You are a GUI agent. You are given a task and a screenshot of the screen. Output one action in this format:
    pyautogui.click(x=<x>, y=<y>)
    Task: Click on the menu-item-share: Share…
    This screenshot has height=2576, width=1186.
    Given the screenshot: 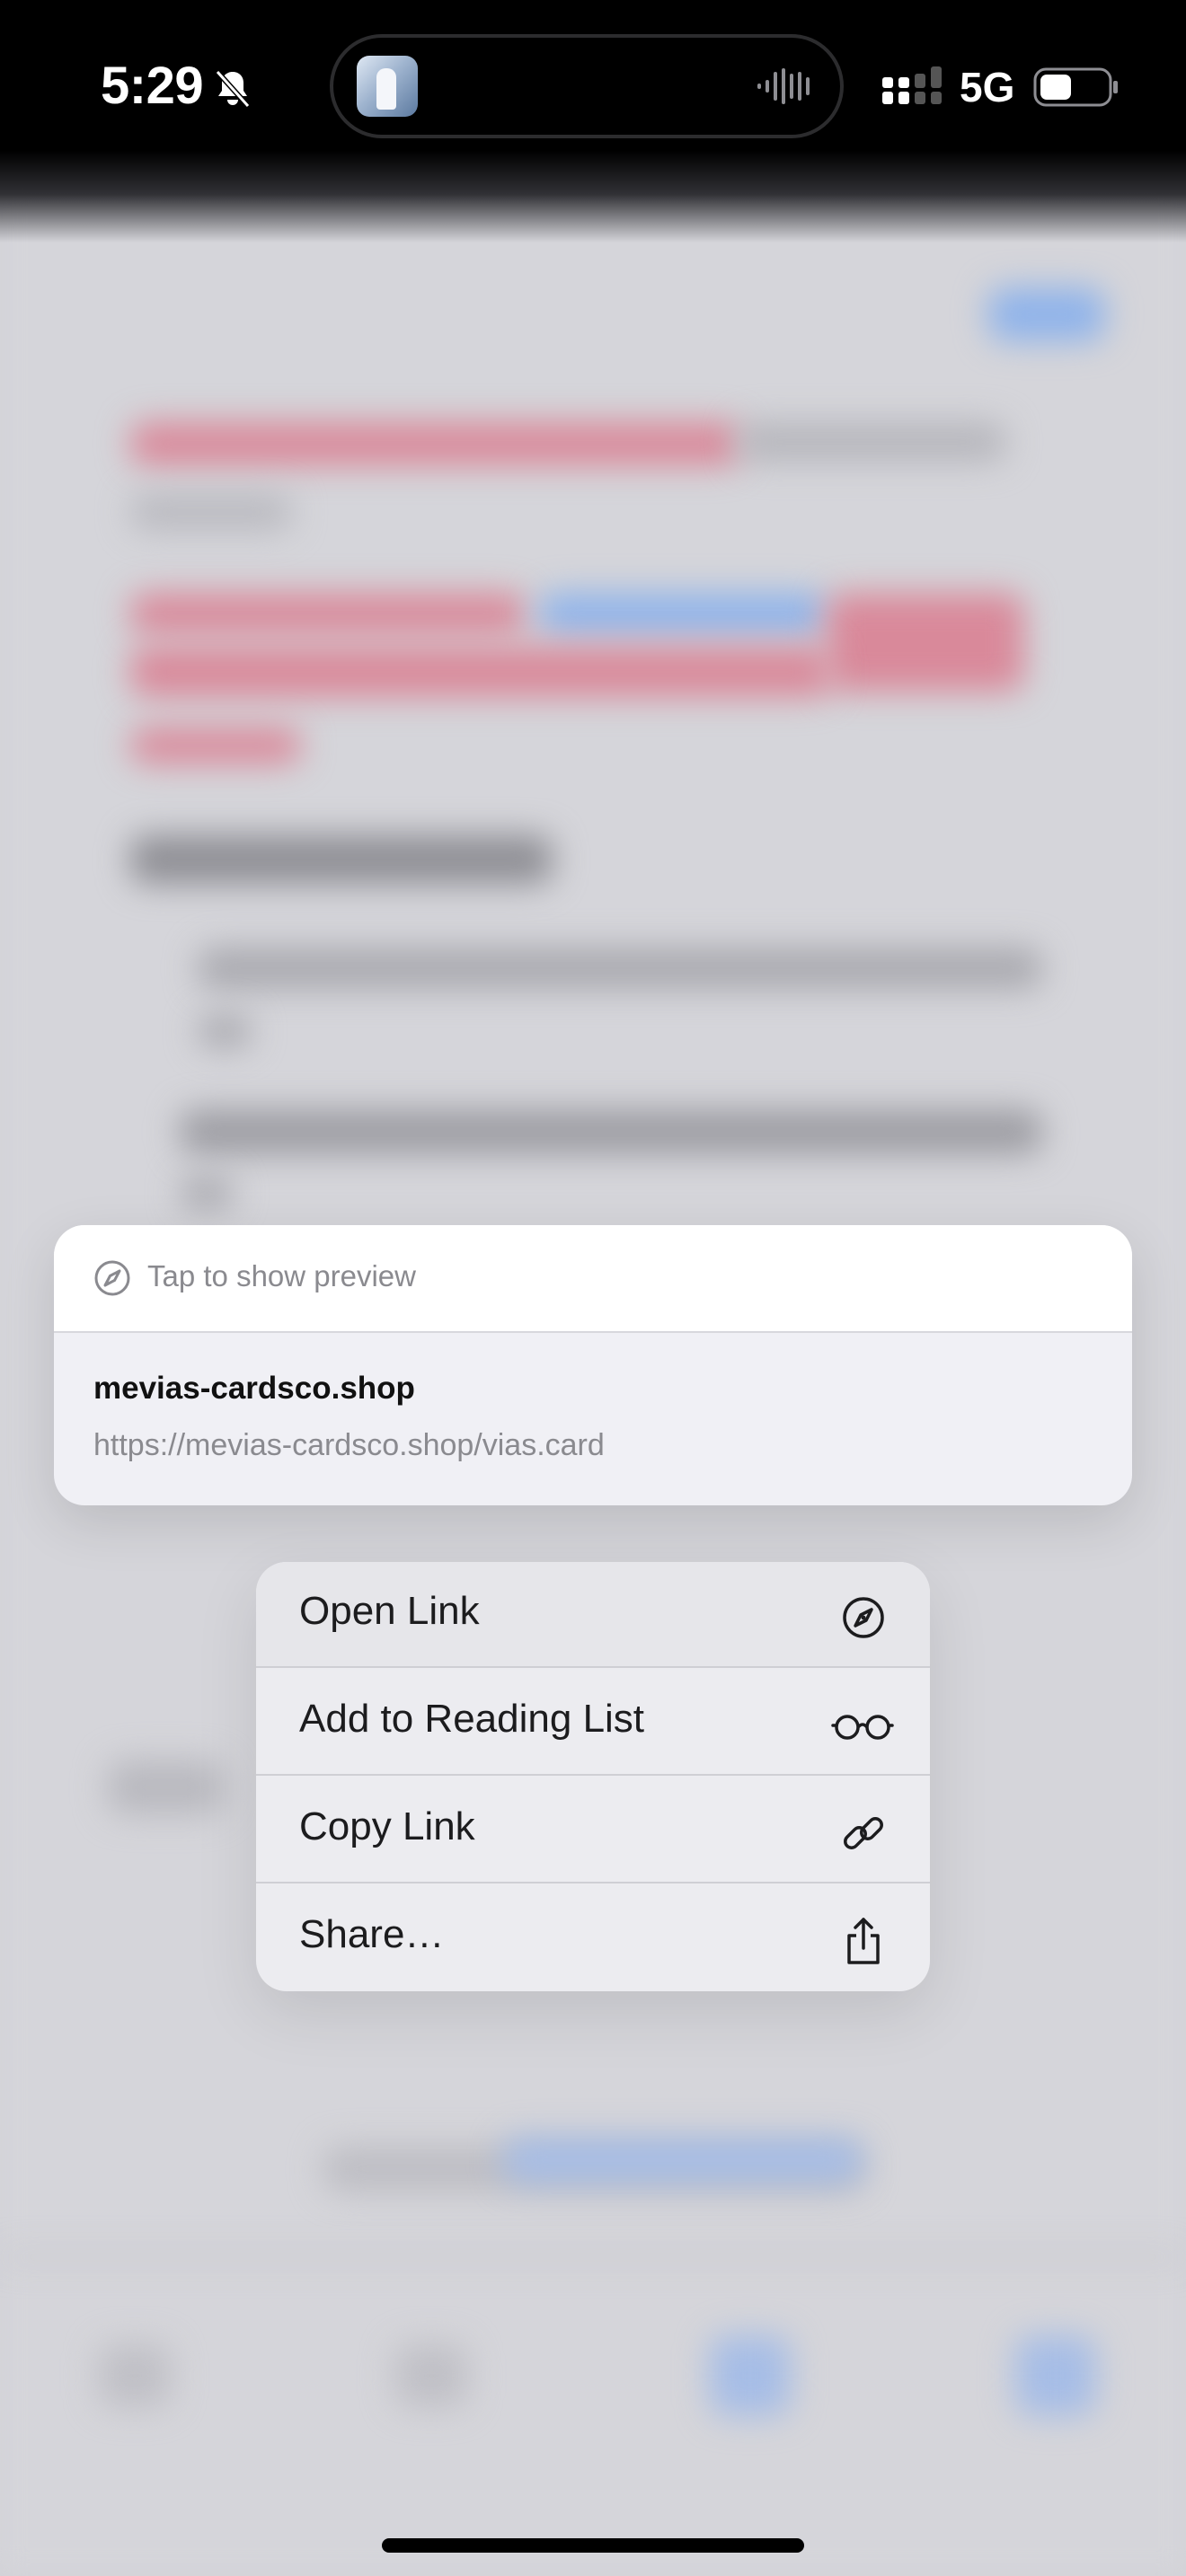 What is the action you would take?
    pyautogui.click(x=593, y=1938)
    